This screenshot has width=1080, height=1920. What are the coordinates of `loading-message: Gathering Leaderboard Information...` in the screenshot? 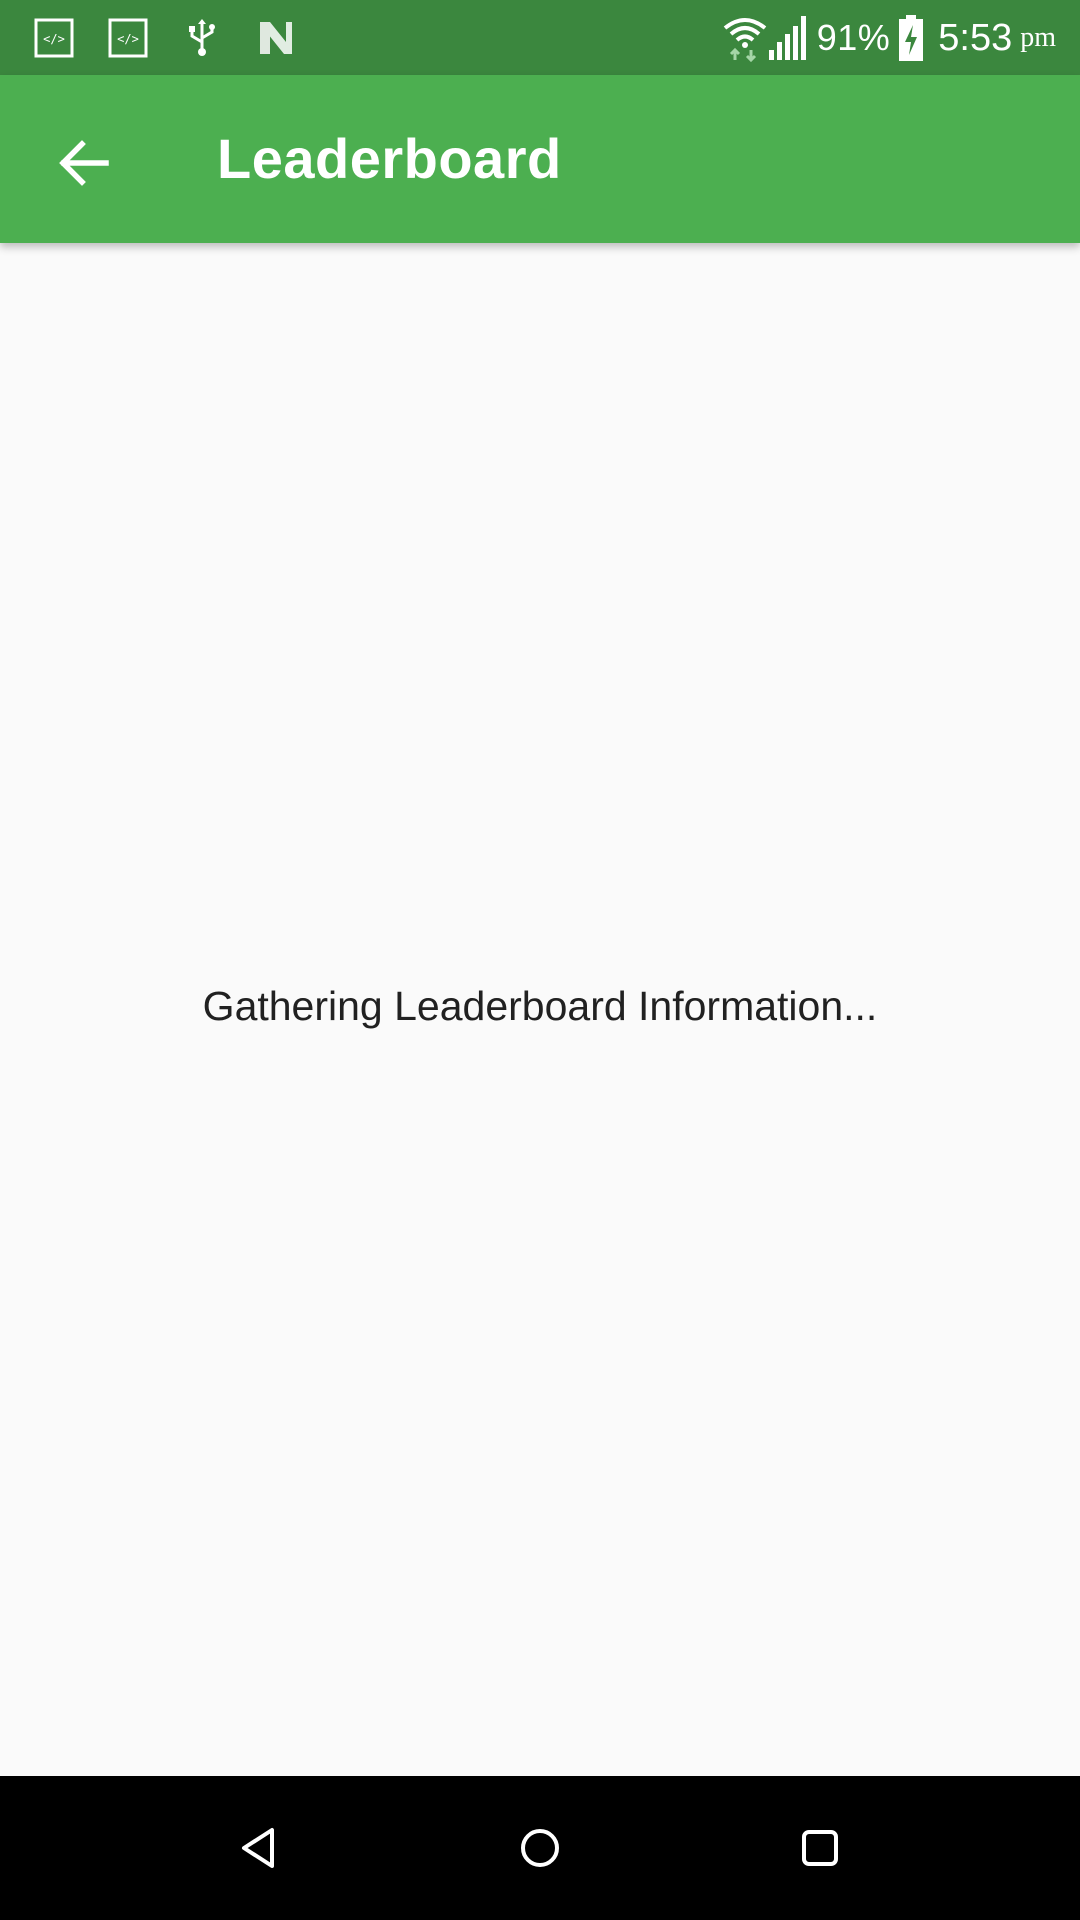 It's located at (540, 1006).